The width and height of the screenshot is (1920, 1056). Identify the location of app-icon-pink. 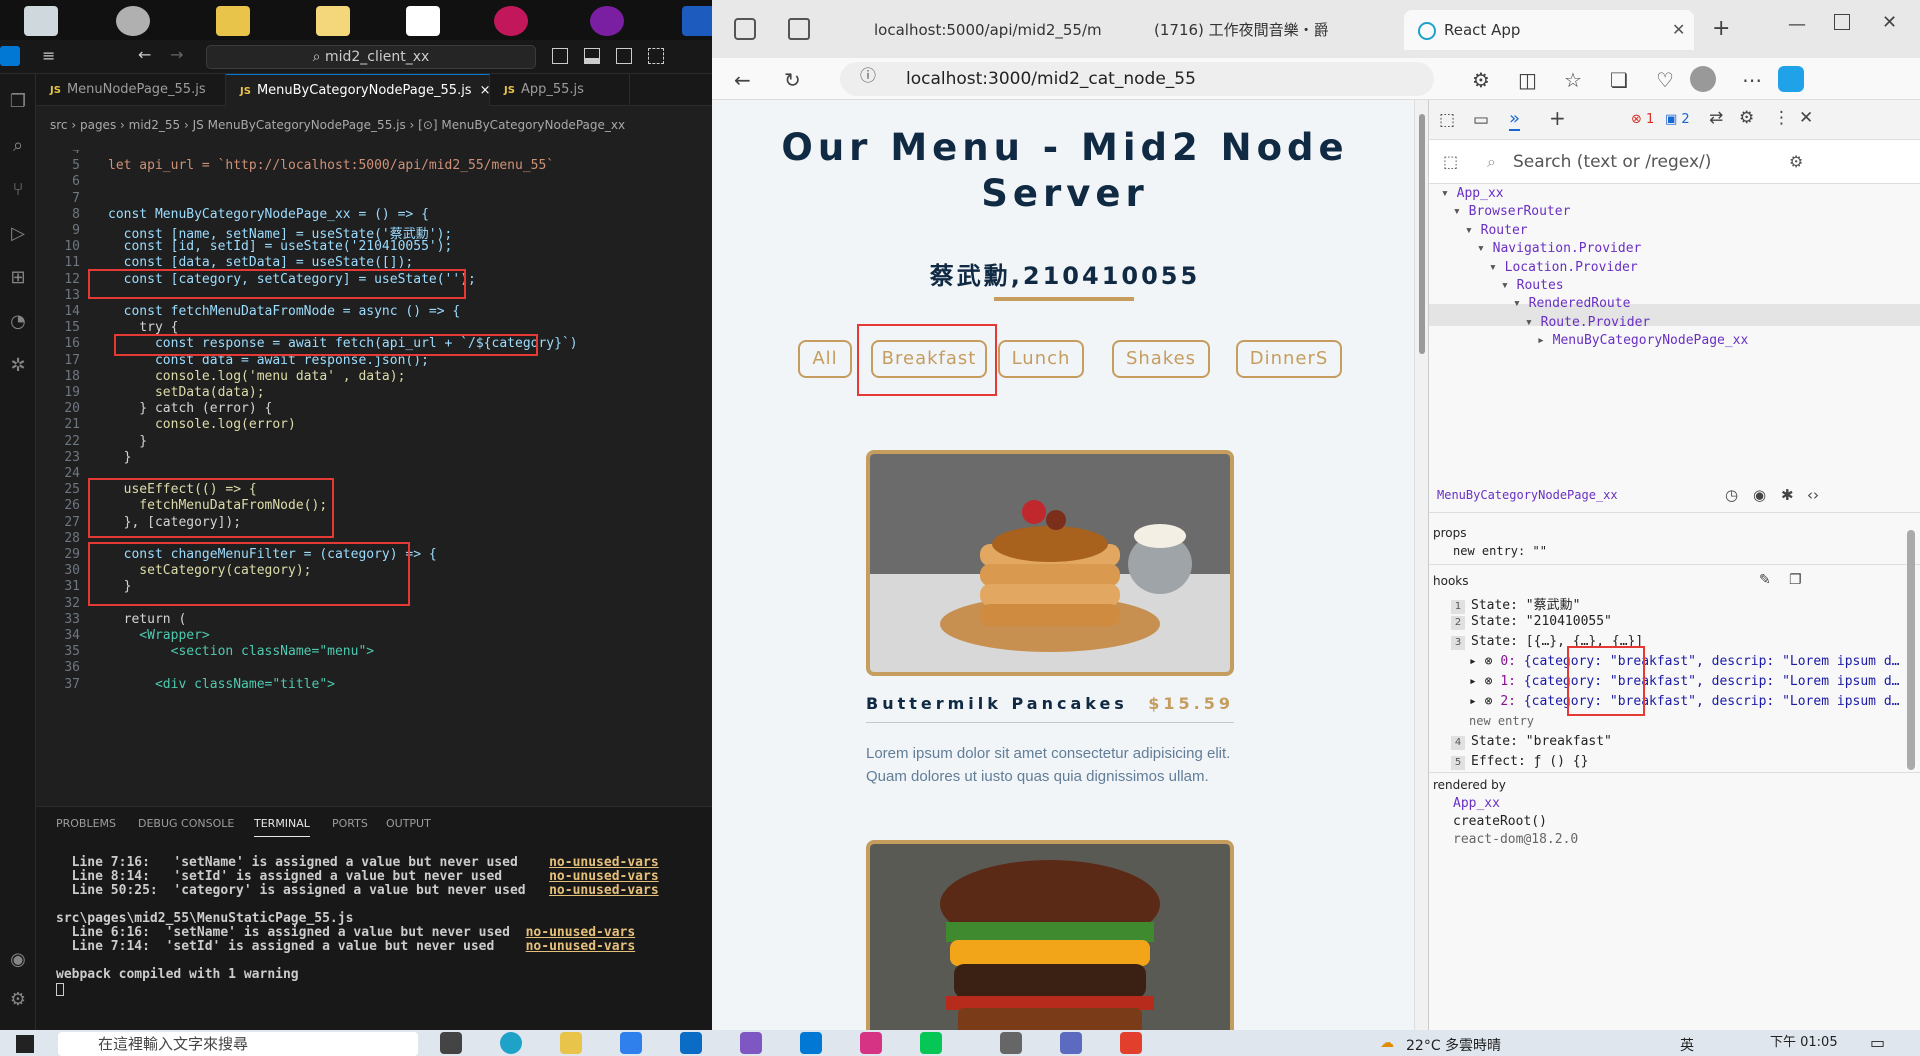
(511, 21).